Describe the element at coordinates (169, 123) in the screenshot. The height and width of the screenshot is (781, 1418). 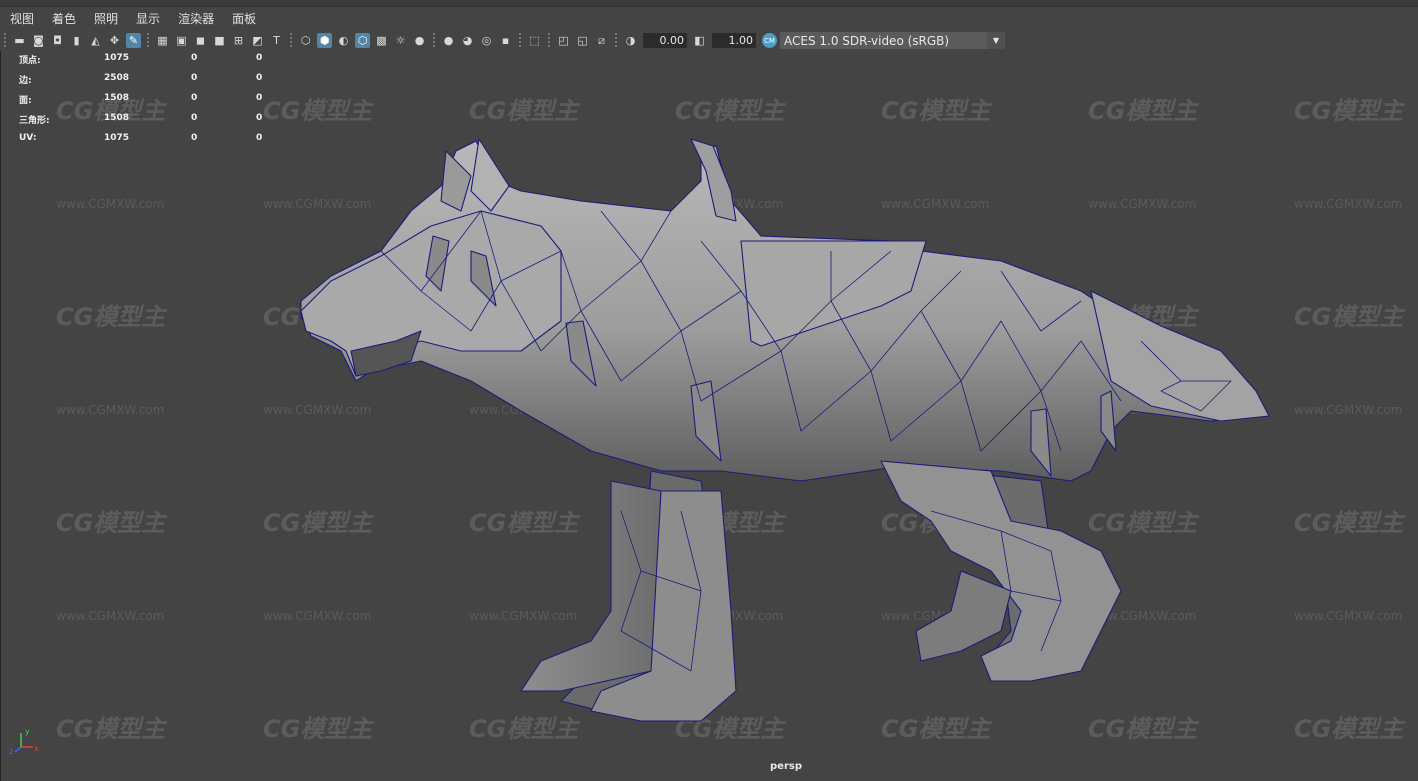
I see `hud-row-triangles: 三角形: 1508 0 0` at that location.